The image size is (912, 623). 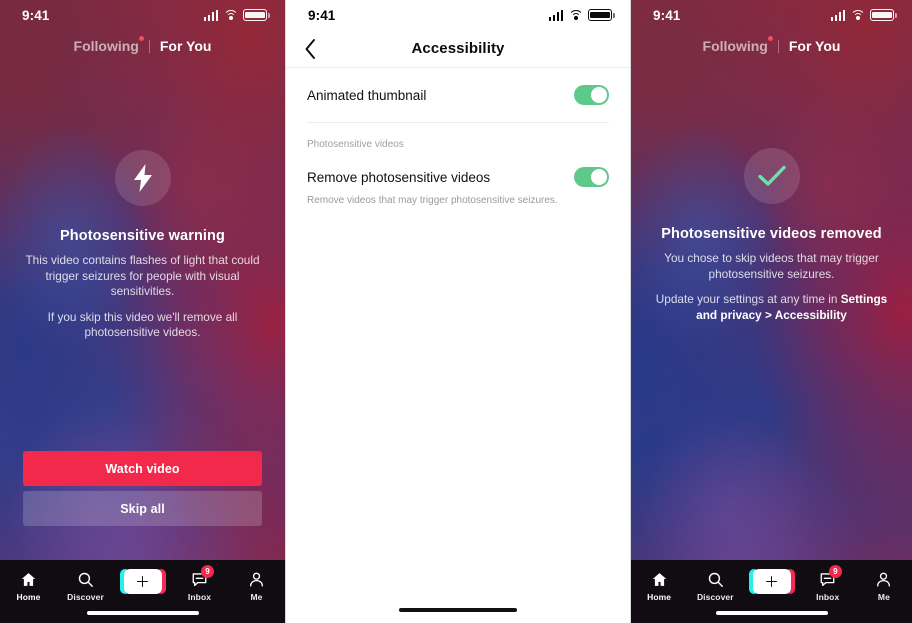 What do you see at coordinates (771, 176) in the screenshot?
I see `check-mark-icon` at bounding box center [771, 176].